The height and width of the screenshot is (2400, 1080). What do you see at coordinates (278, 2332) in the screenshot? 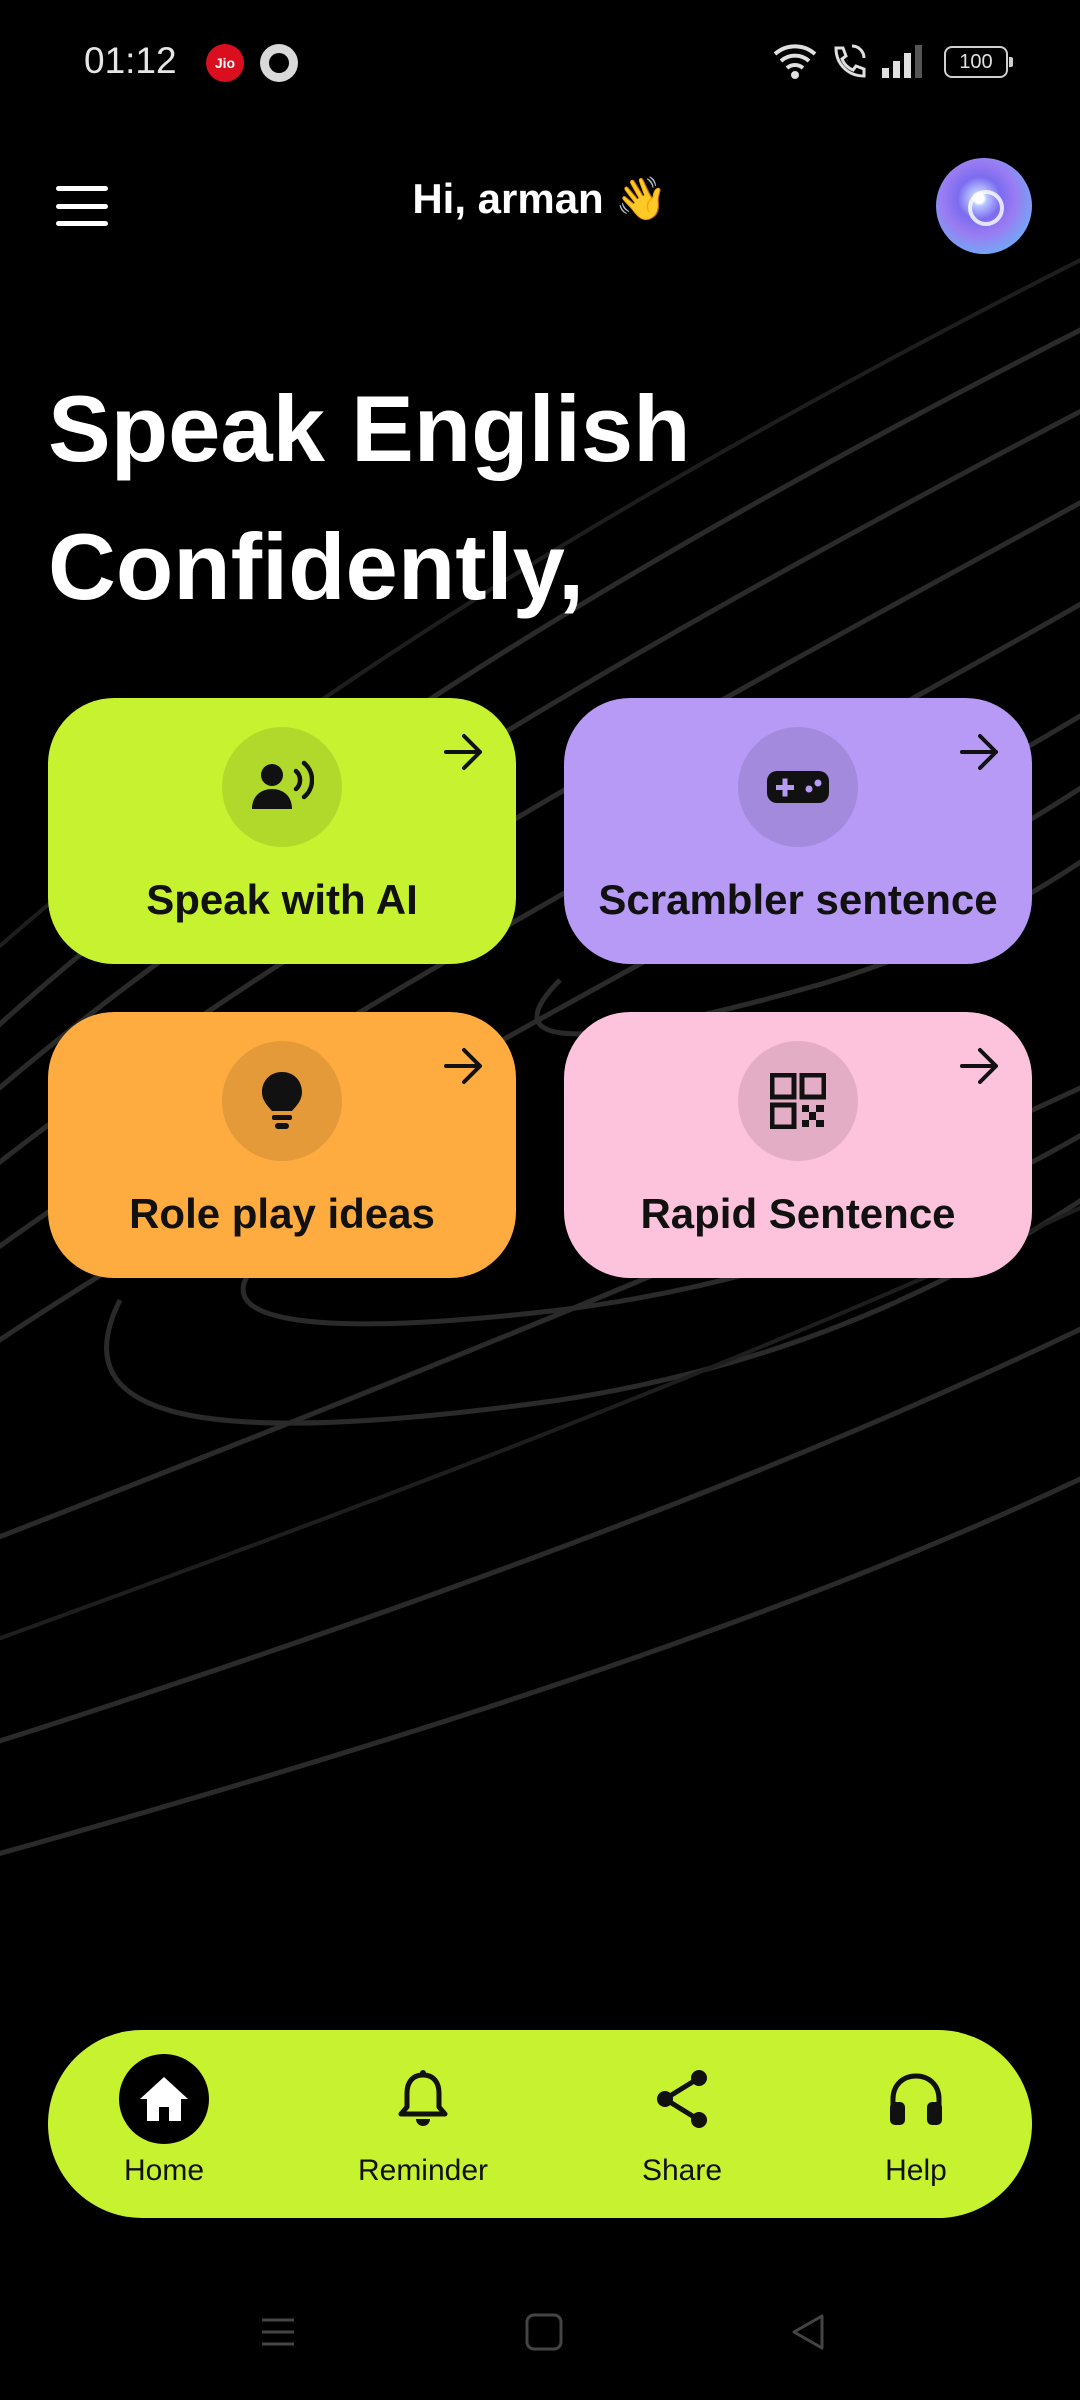
I see `recents-icon` at bounding box center [278, 2332].